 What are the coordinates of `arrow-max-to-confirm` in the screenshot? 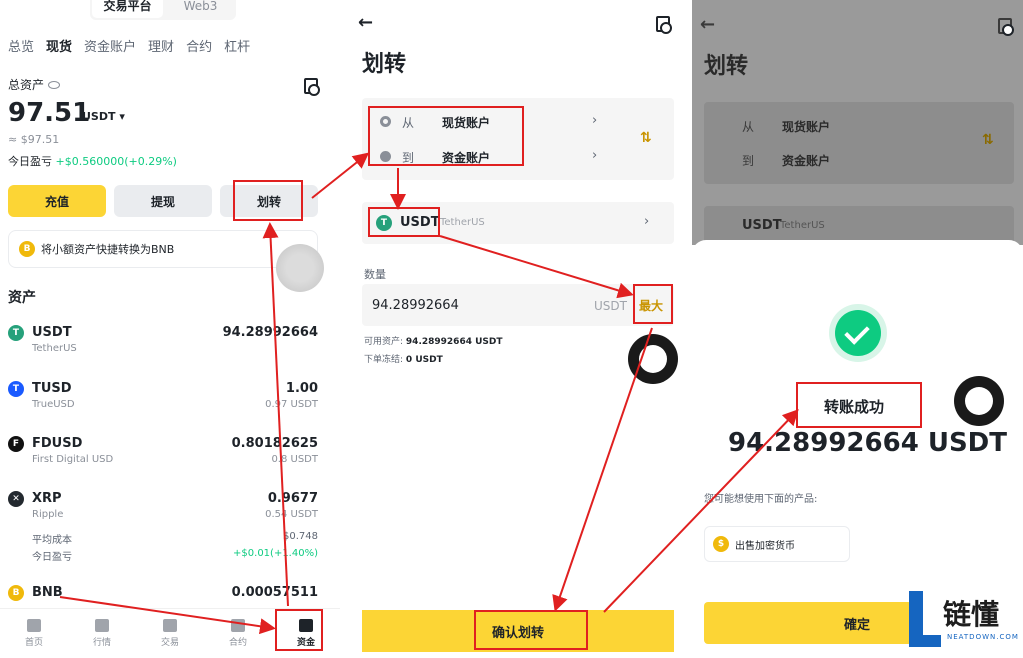 It's located at (602, 469).